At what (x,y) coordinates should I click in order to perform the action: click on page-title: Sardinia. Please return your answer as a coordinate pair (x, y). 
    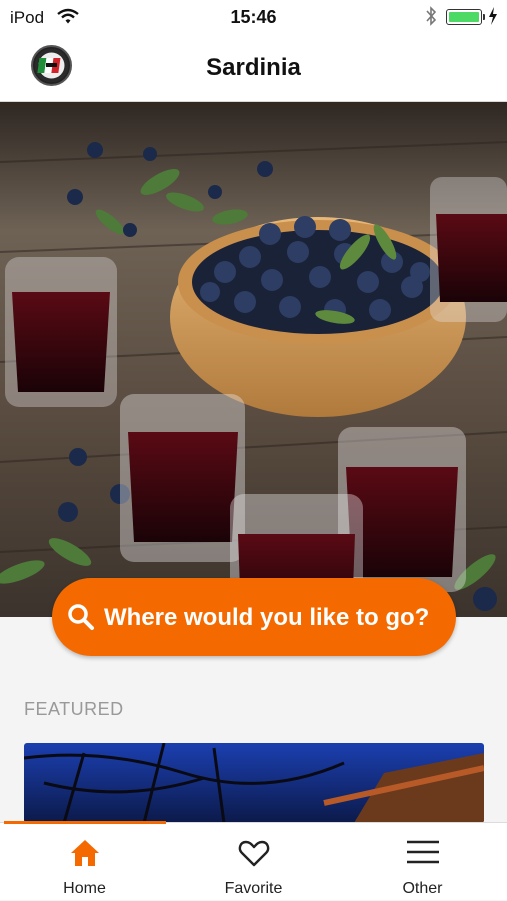
    Looking at the image, I should click on (253, 67).